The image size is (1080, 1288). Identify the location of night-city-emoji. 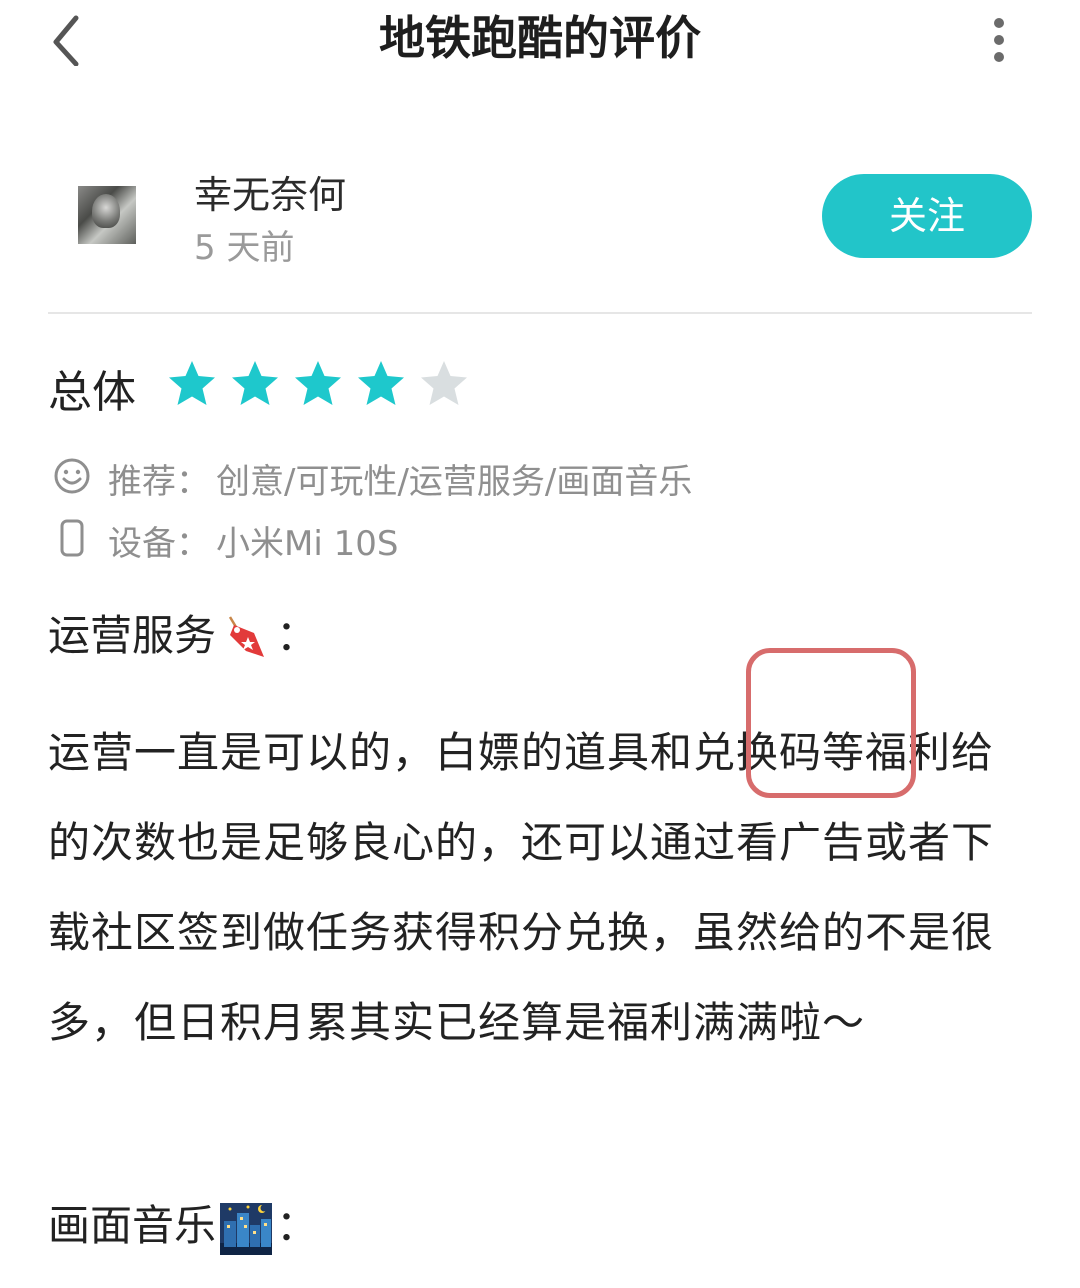
(246, 1228).